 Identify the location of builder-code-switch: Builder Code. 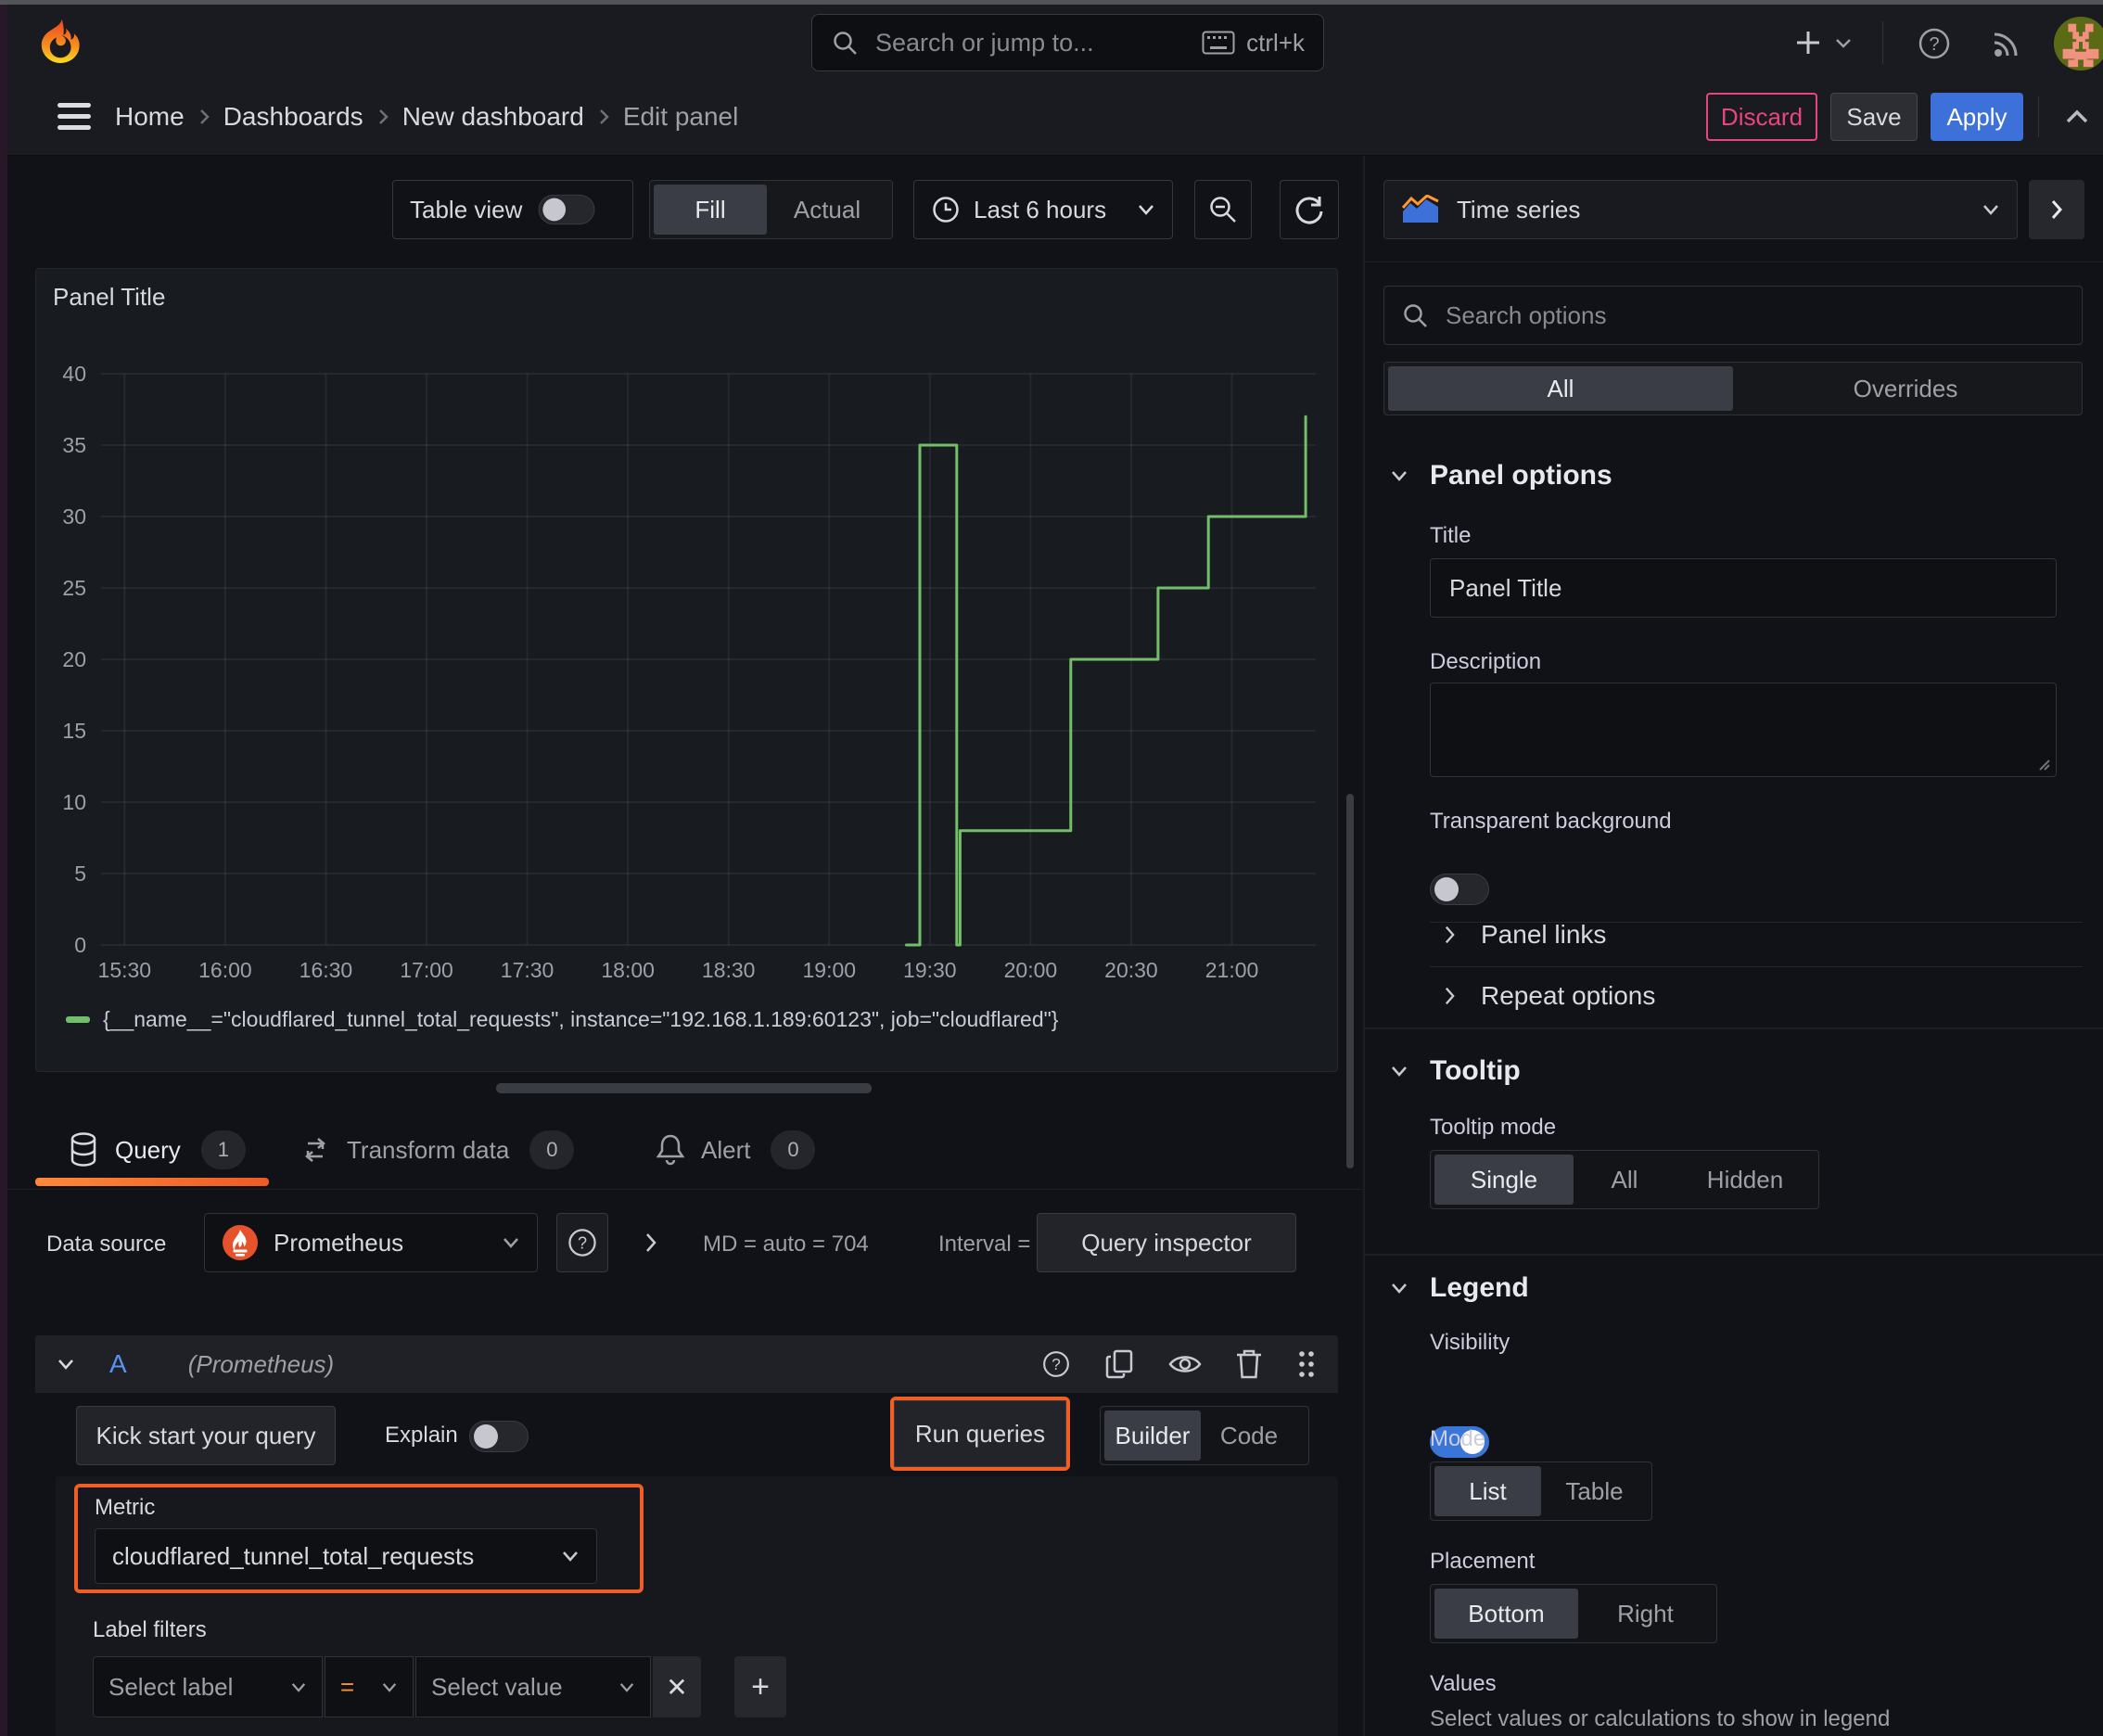
(1204, 1435).